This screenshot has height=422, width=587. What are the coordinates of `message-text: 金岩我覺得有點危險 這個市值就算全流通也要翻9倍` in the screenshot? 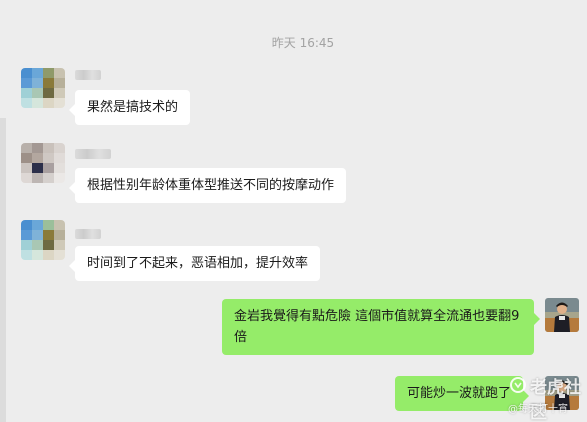 It's located at (377, 327).